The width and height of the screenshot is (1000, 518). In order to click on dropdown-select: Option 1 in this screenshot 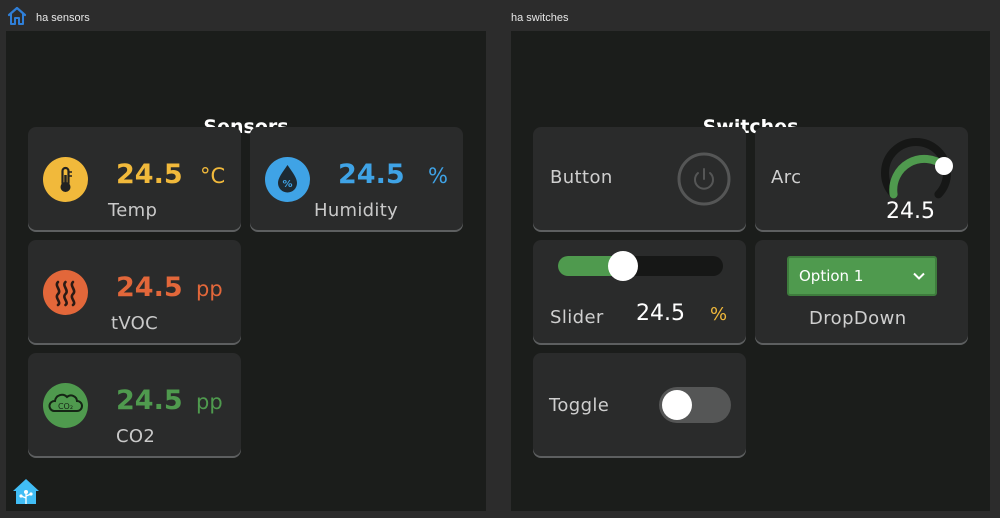, I will do `click(862, 276)`.